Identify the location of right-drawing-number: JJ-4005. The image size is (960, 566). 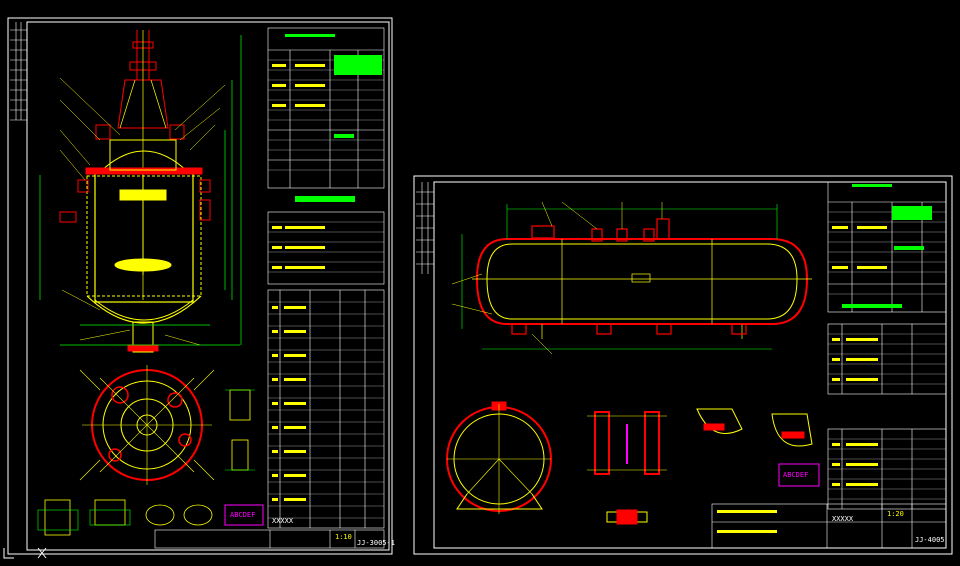
(930, 540).